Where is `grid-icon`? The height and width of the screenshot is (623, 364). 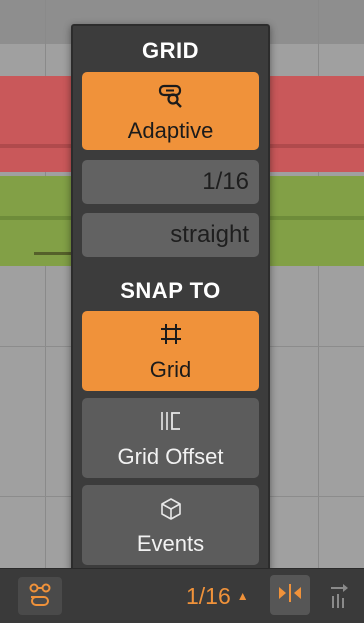
grid-icon is located at coordinates (171, 336).